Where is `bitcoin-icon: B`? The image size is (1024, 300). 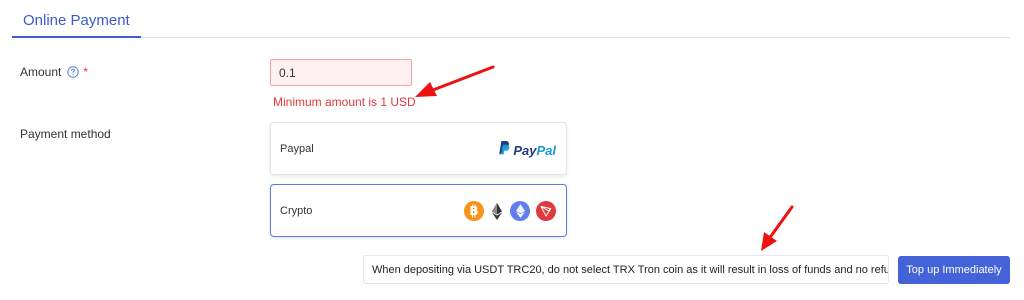 bitcoin-icon: B is located at coordinates (474, 211).